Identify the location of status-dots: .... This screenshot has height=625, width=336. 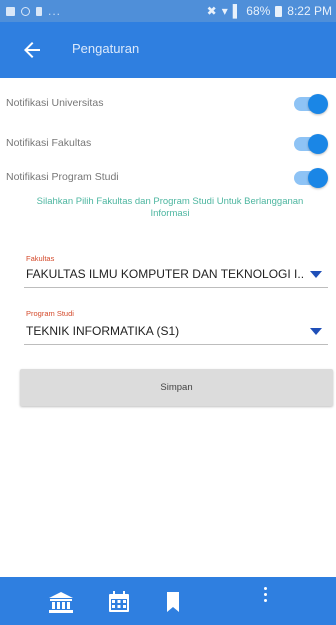
(55, 11).